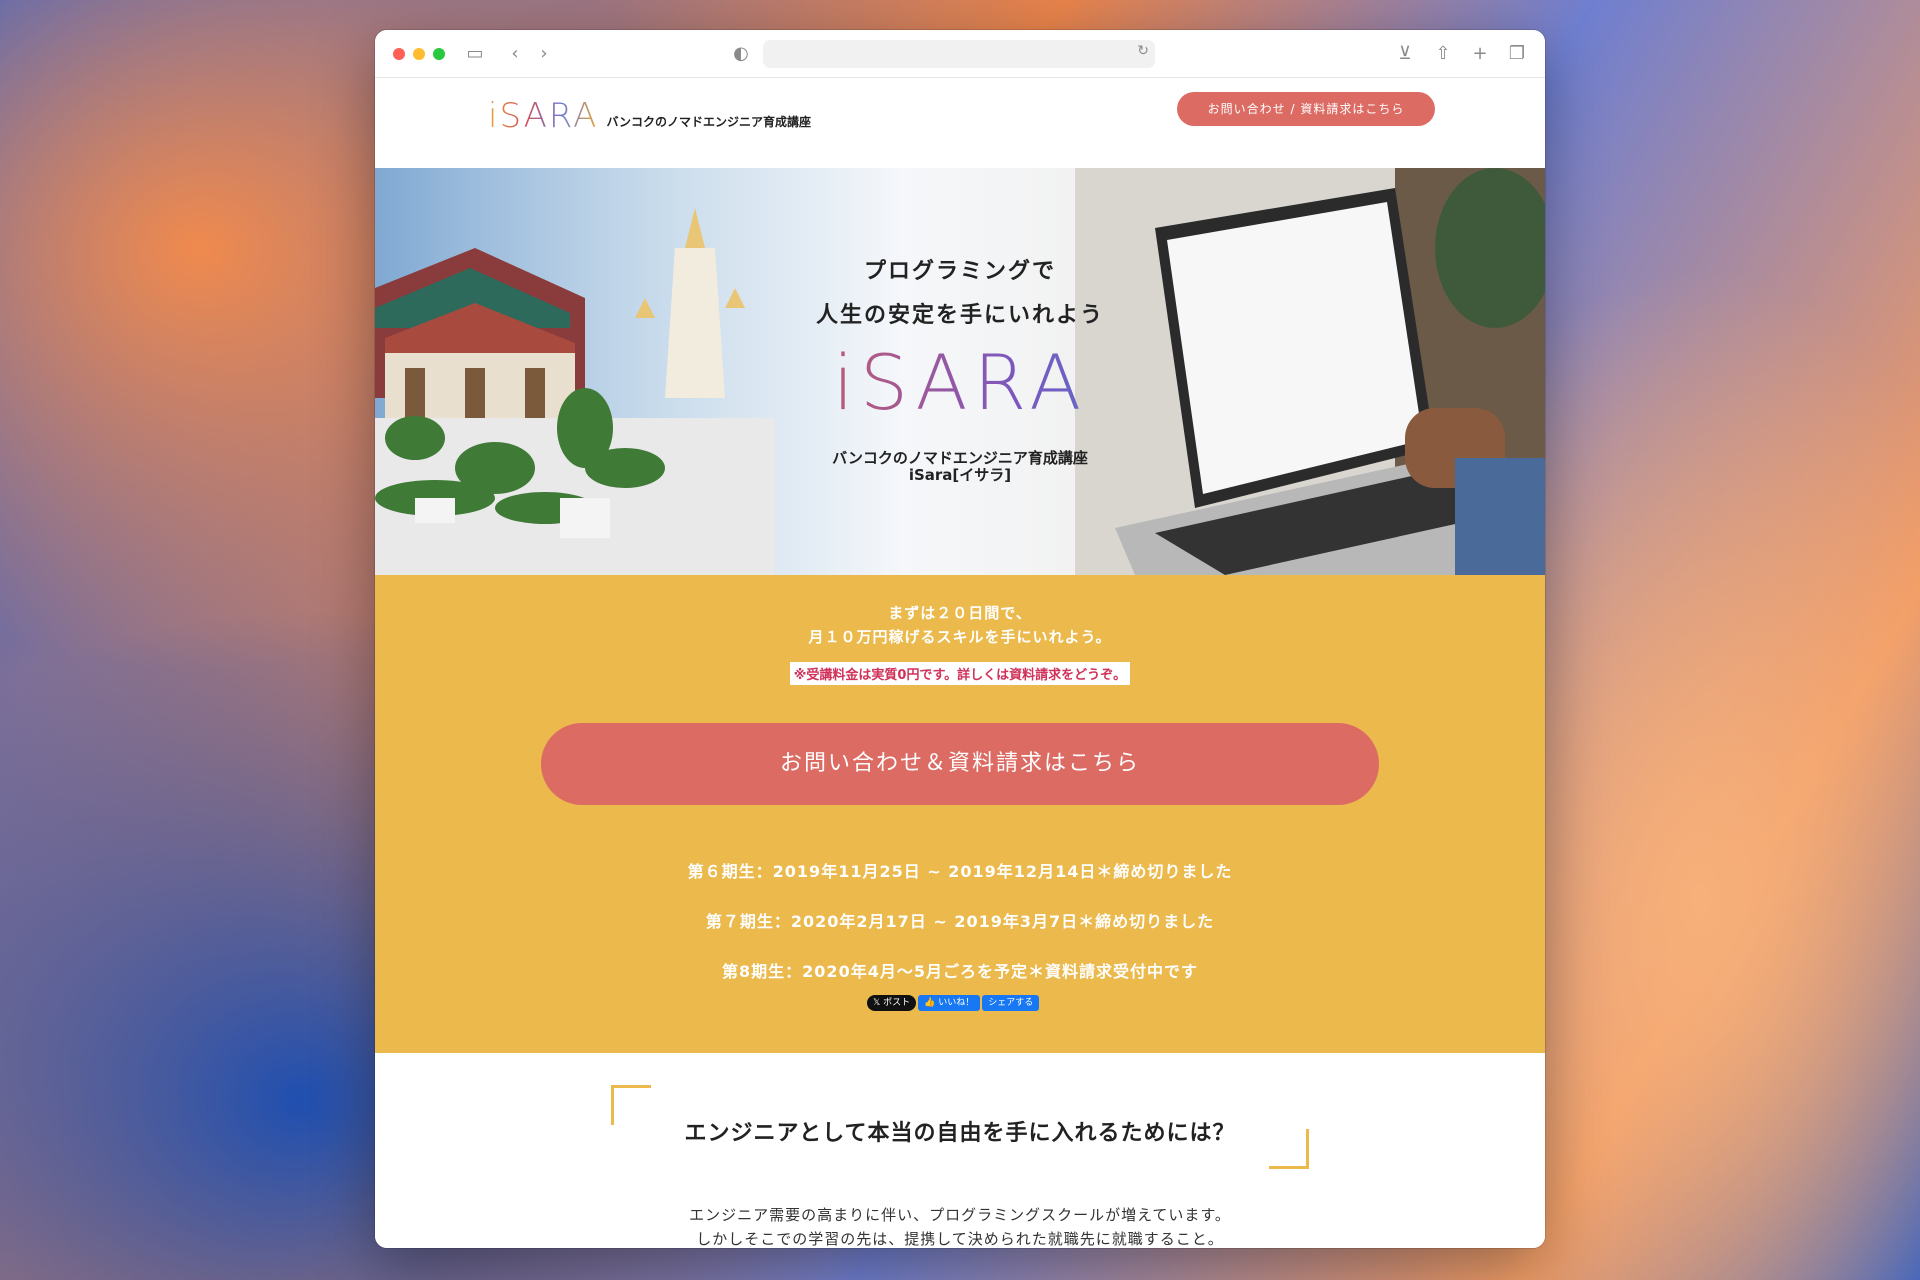  I want to click on tab-overview-icon: ❐, so click(1517, 54).